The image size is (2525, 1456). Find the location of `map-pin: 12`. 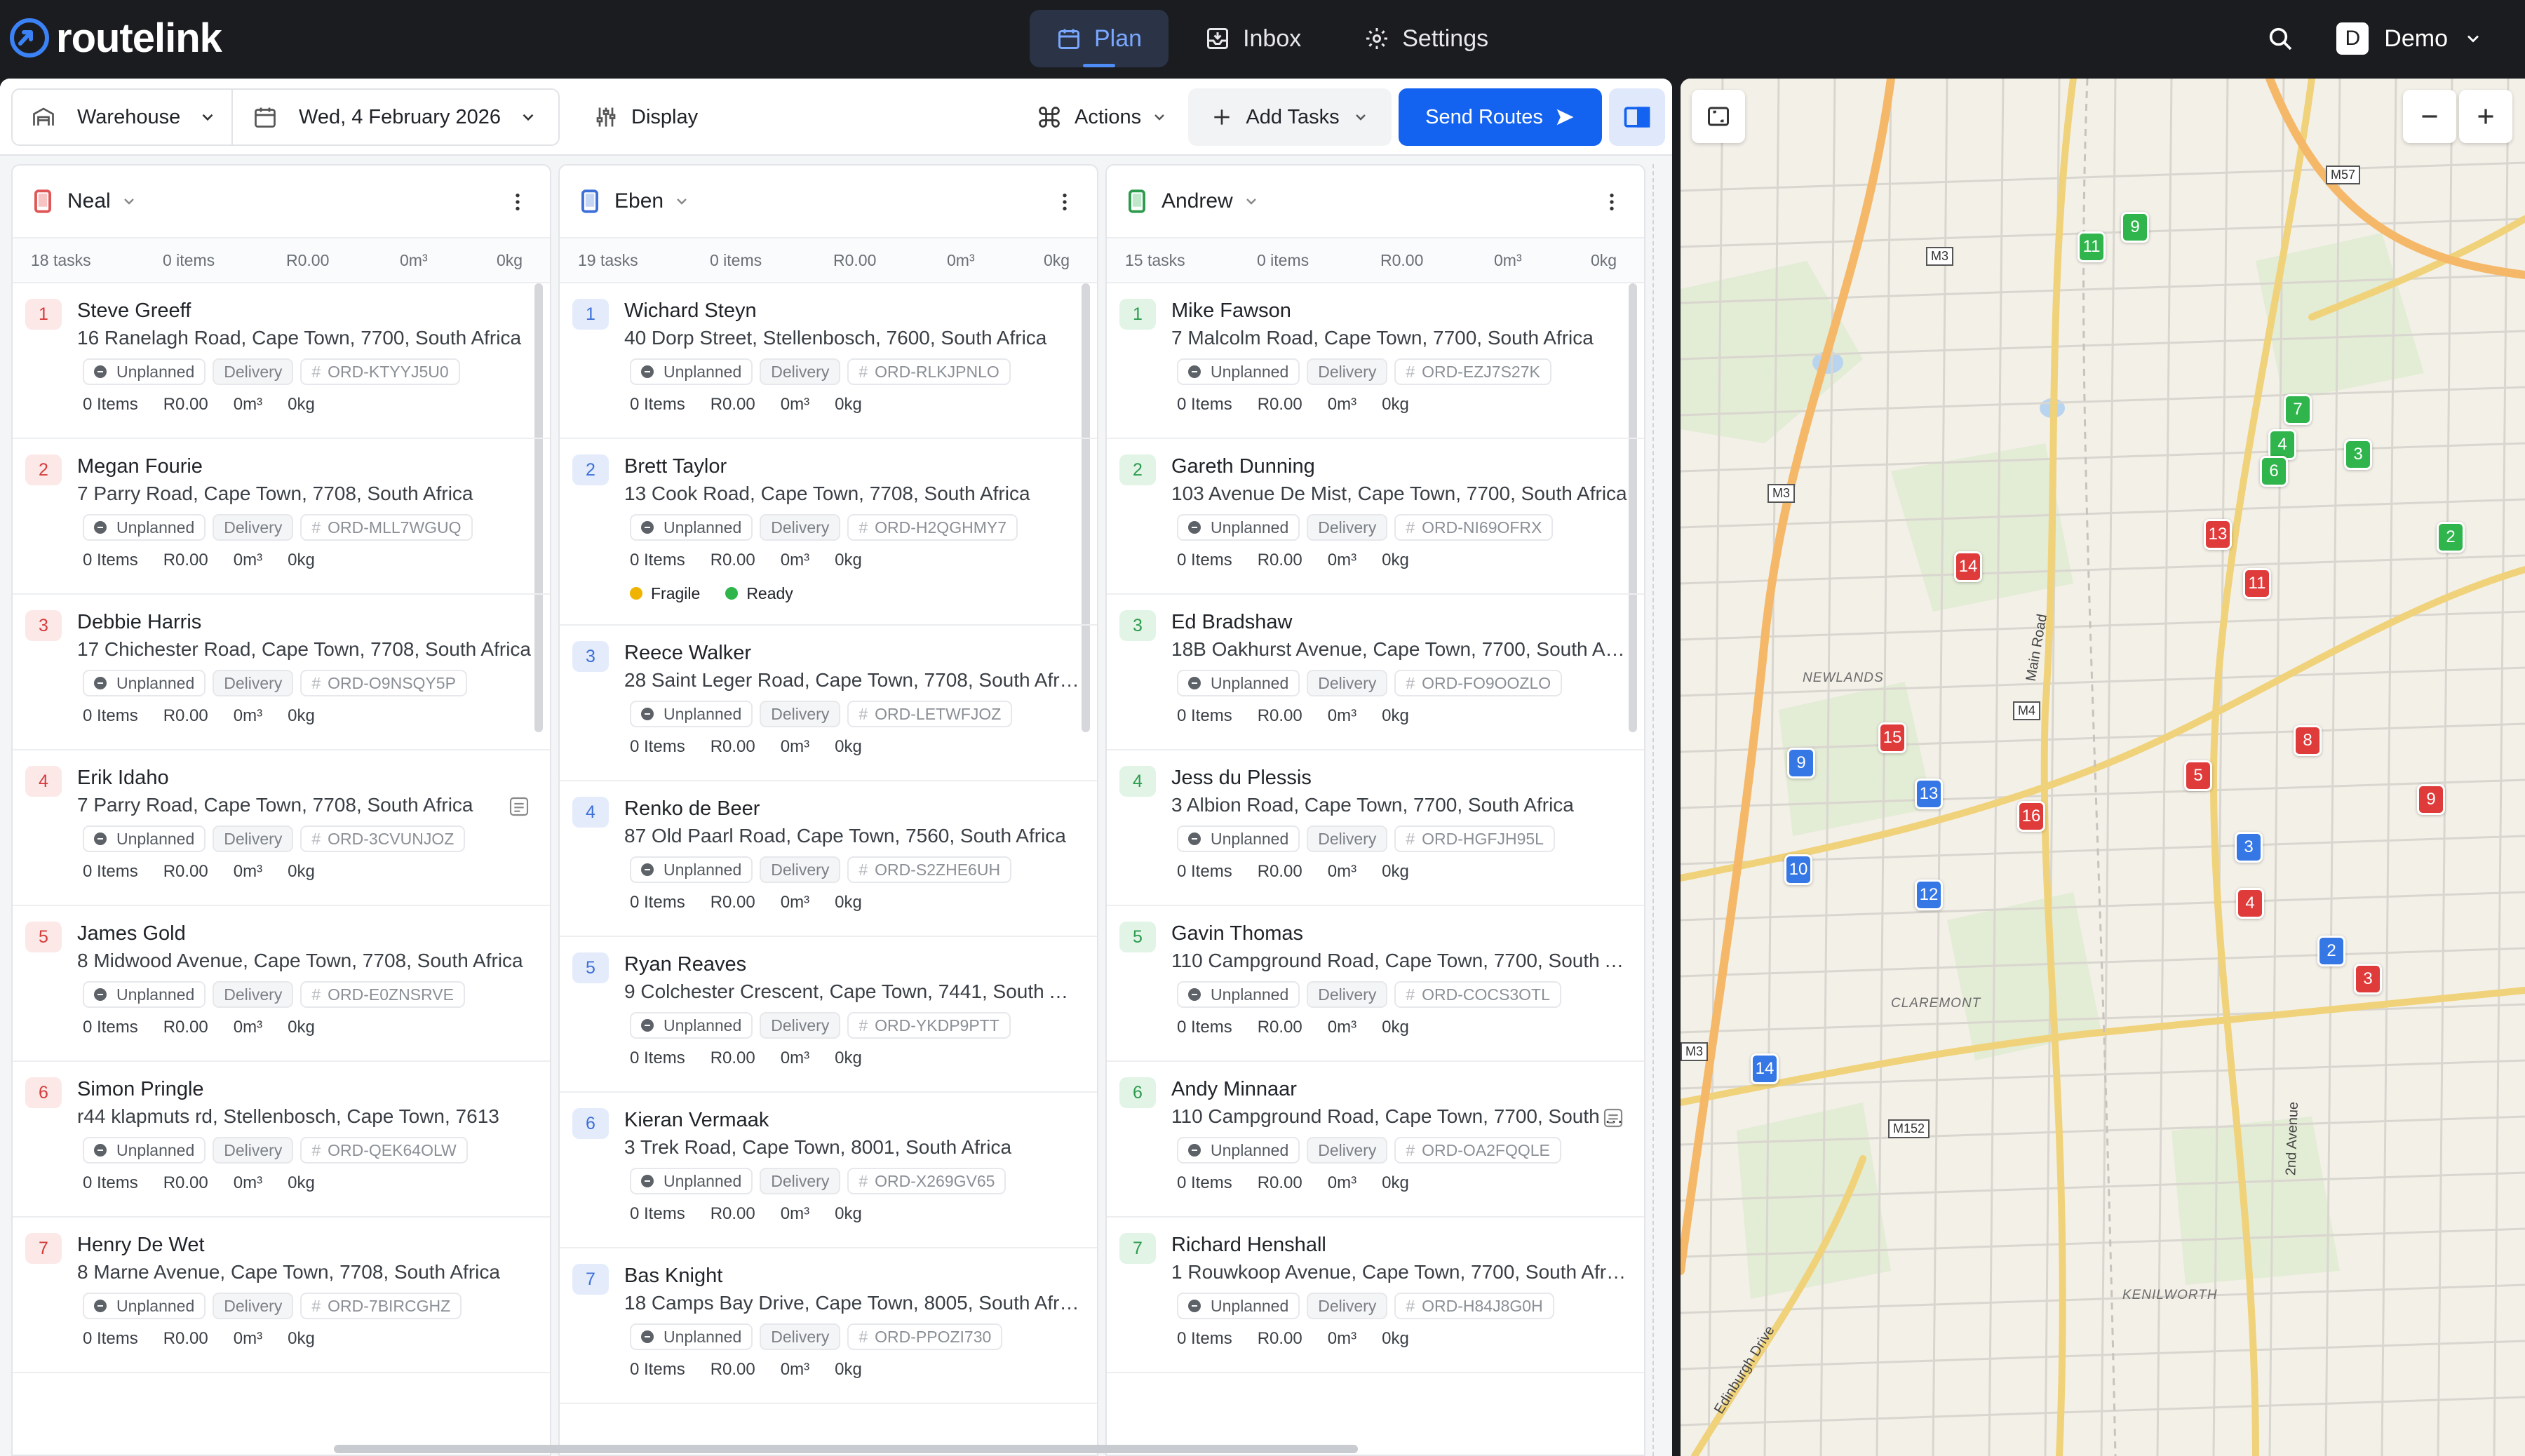

map-pin: 12 is located at coordinates (1929, 894).